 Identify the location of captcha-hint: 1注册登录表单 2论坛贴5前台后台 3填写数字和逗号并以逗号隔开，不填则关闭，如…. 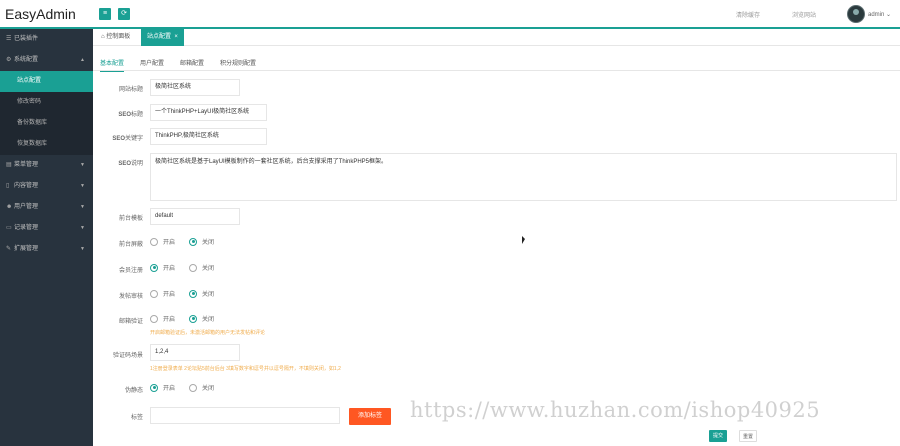
(245, 369).